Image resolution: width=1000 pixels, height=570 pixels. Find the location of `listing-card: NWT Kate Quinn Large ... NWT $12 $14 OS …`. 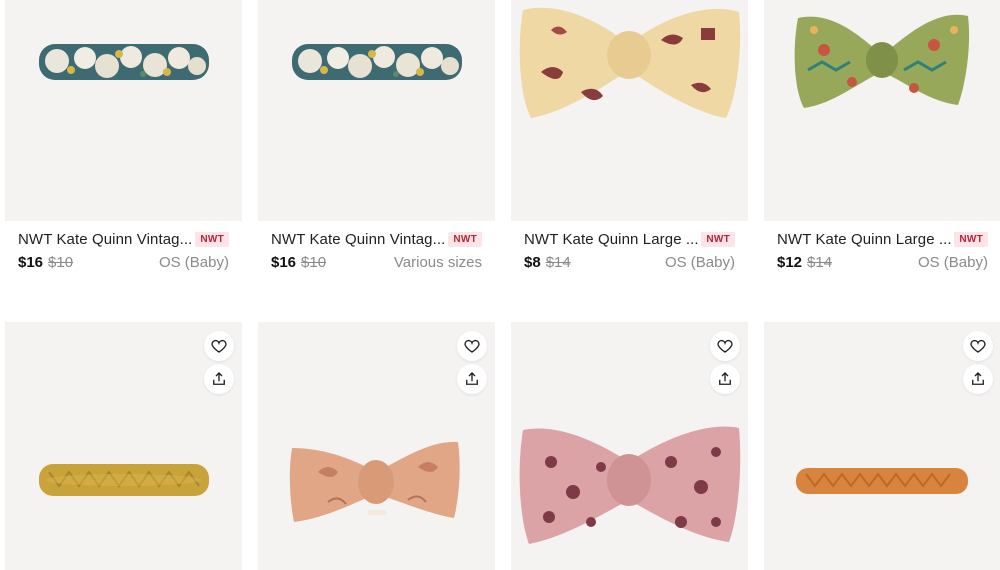

listing-card: NWT Kate Quinn Large ... NWT $12 $14 OS … is located at coordinates (882, 135).